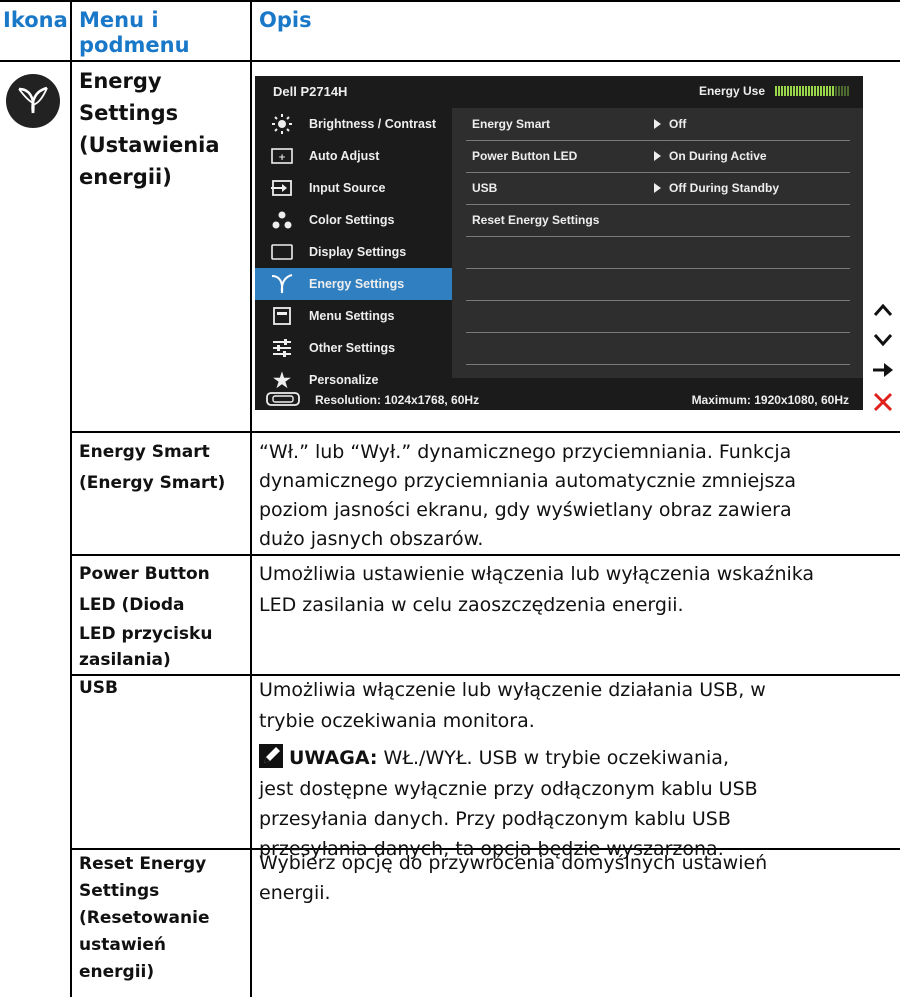  Describe the element at coordinates (525, 156) in the screenshot. I see `submenu-label: Power Button LED` at that location.